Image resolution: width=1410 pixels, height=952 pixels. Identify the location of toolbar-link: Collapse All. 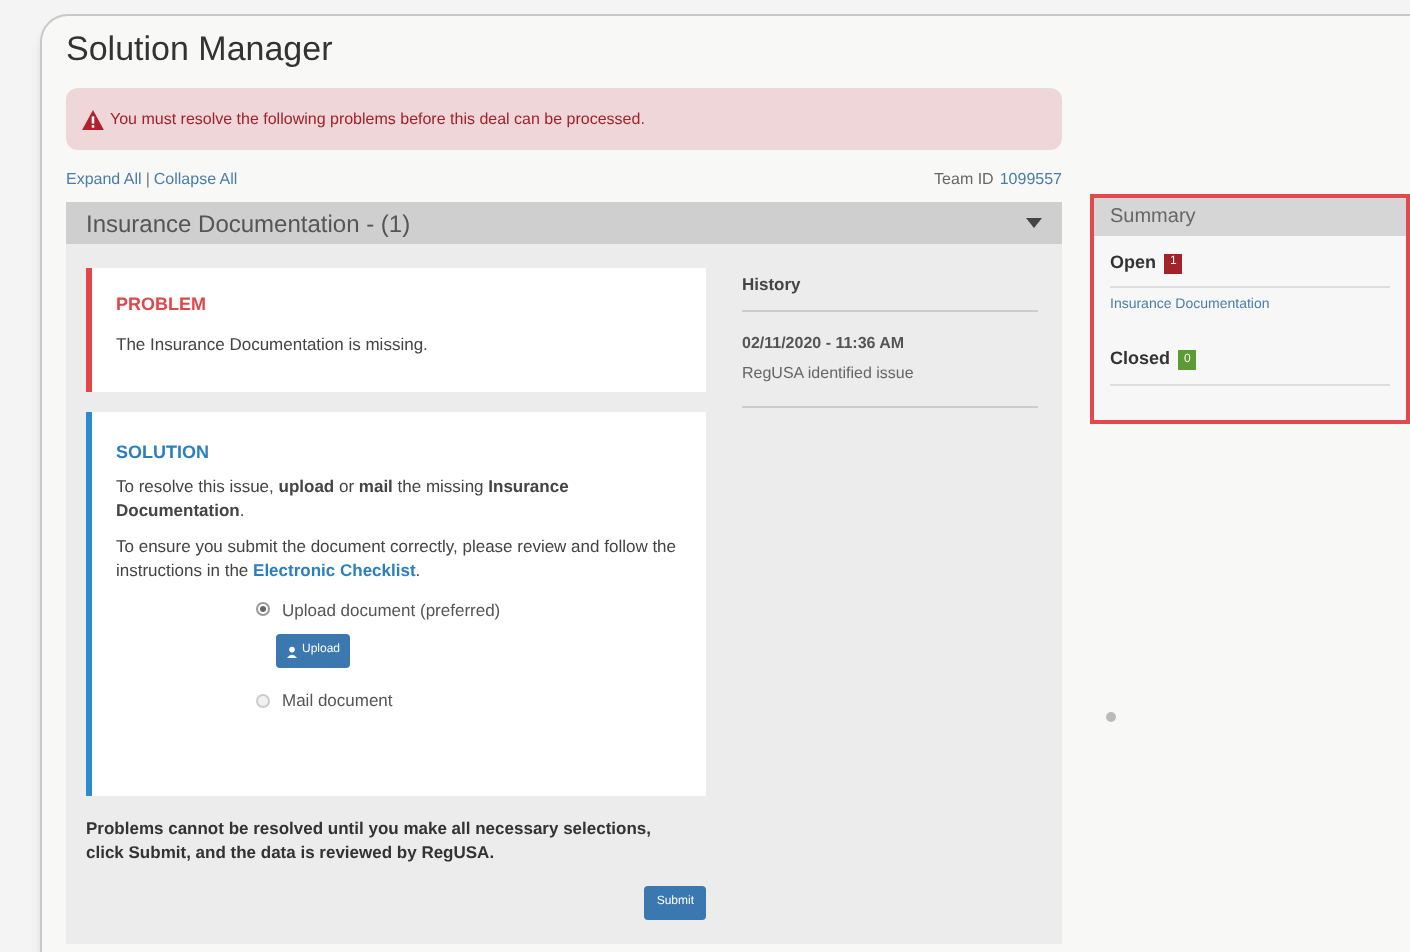
(195, 180).